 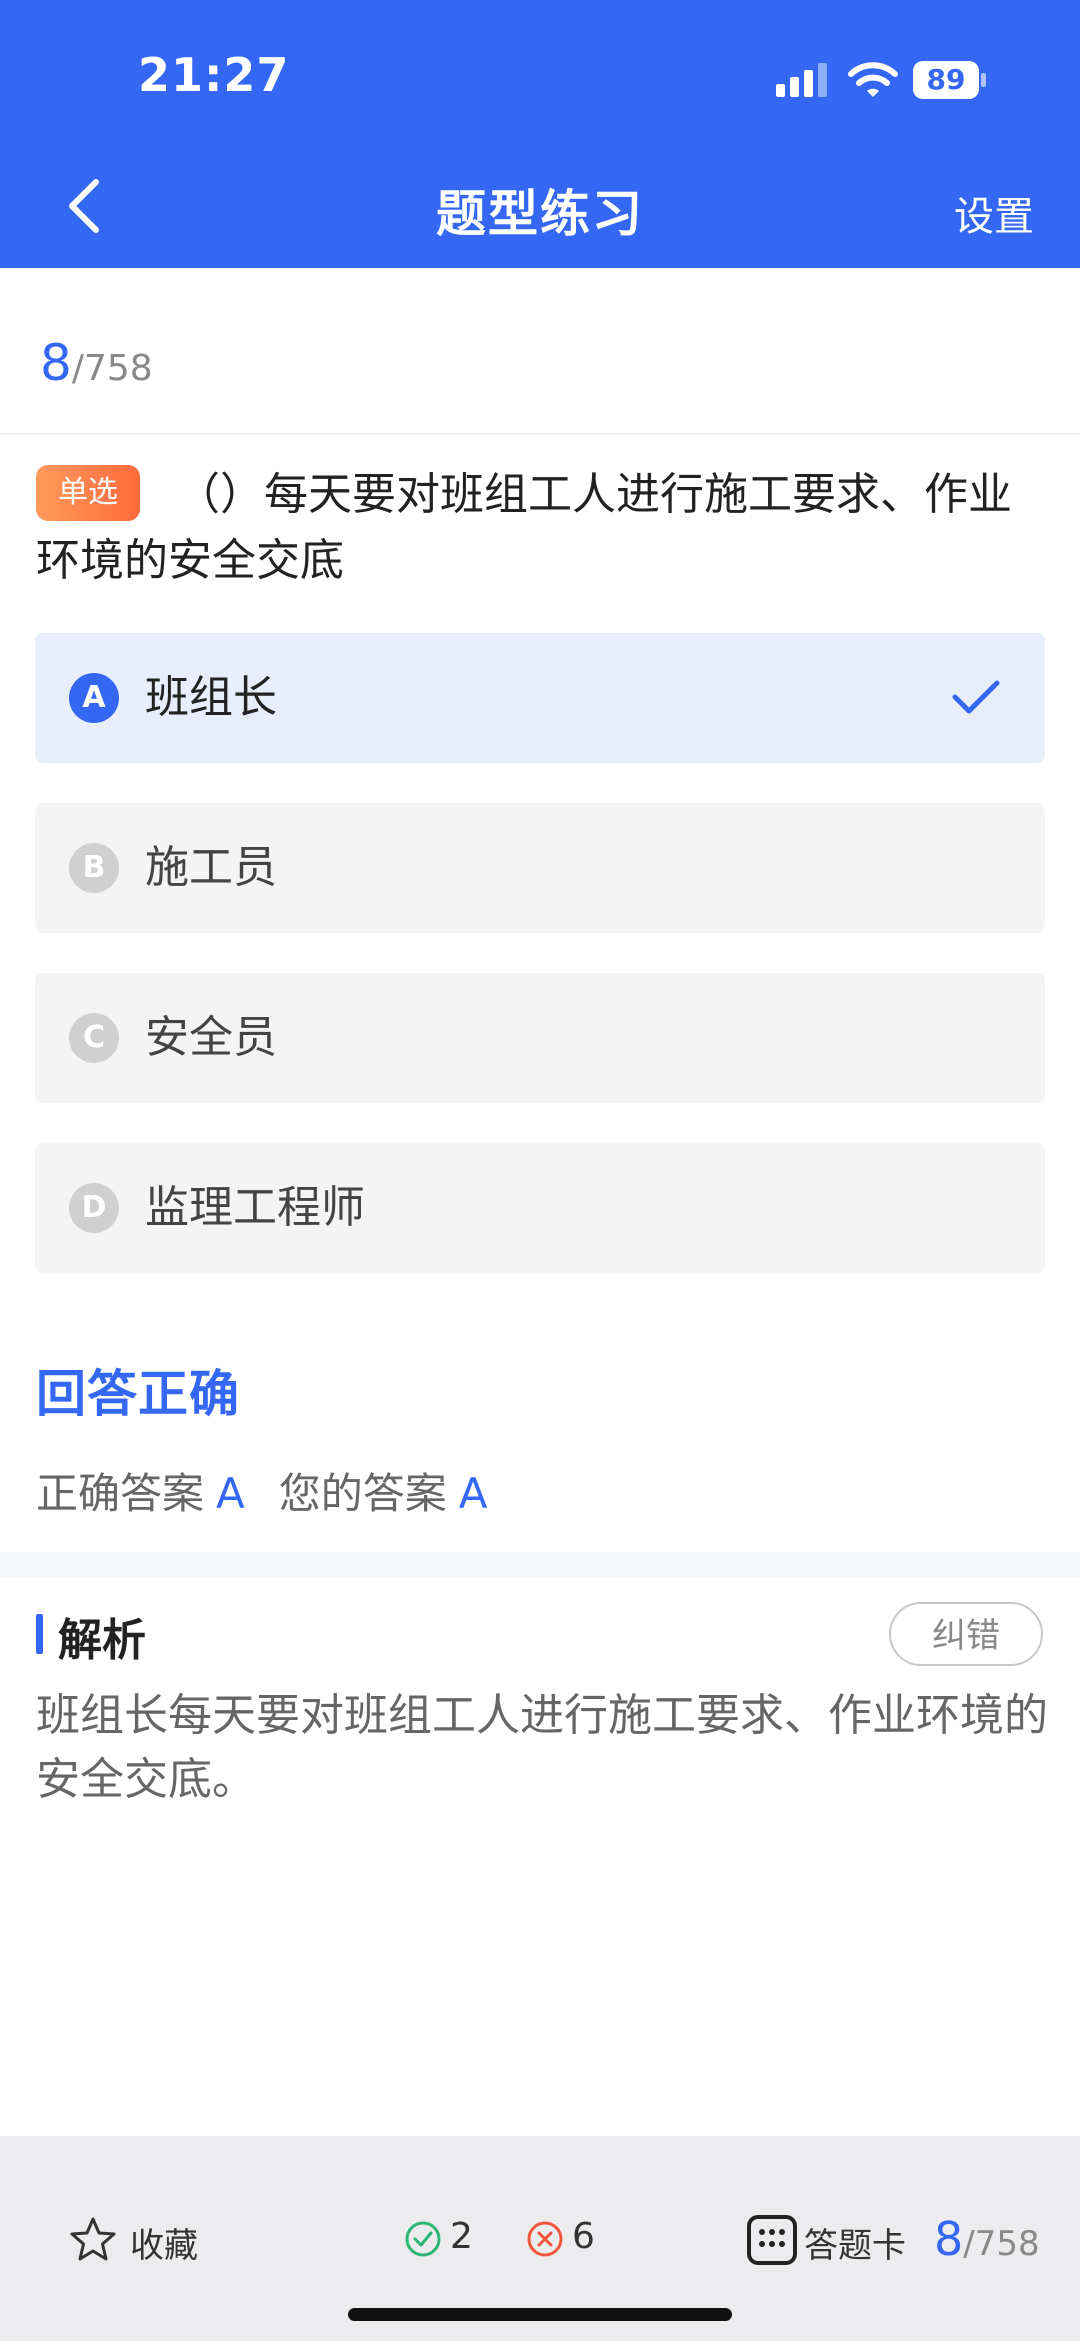 I want to click on wrong-count: 6, so click(x=583, y=2236).